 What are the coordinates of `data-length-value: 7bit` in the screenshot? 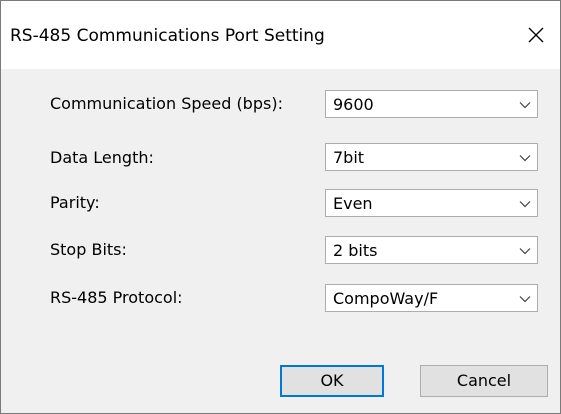 It's located at (349, 157).